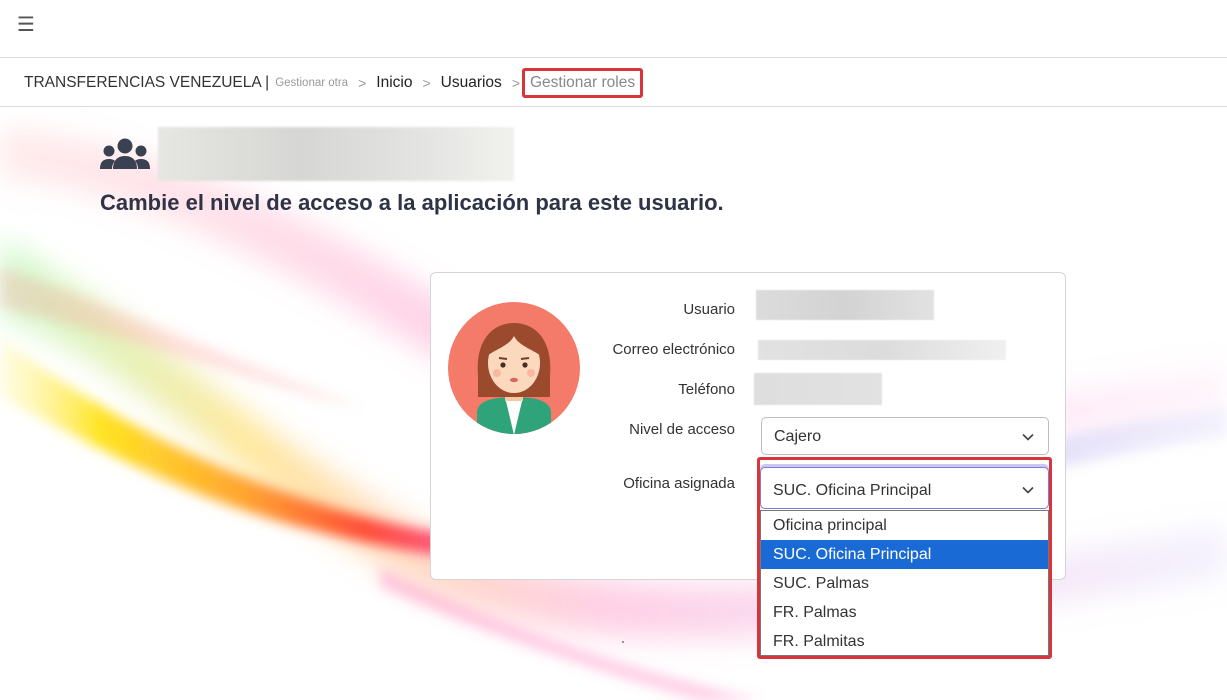 The image size is (1227, 700). Describe the element at coordinates (336, 154) in the screenshot. I see `blurred-user-name` at that location.